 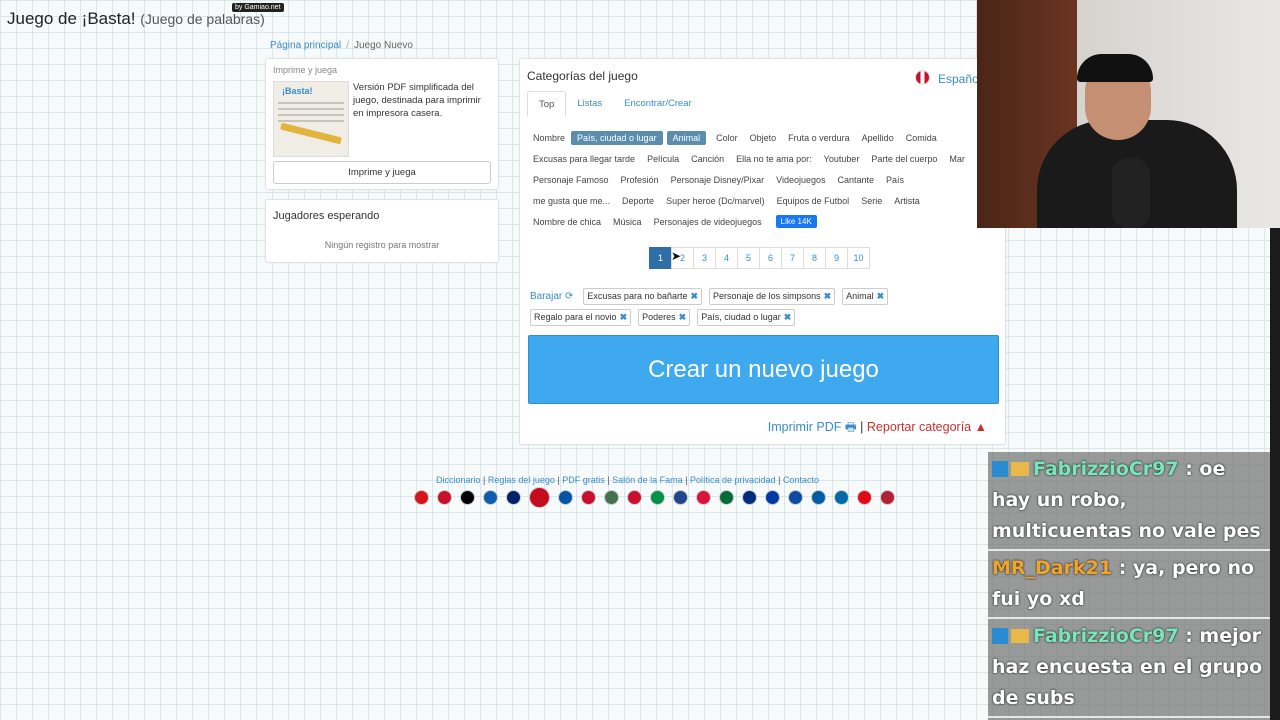 What do you see at coordinates (871, 201) in the screenshot?
I see `category-tag: Serie` at bounding box center [871, 201].